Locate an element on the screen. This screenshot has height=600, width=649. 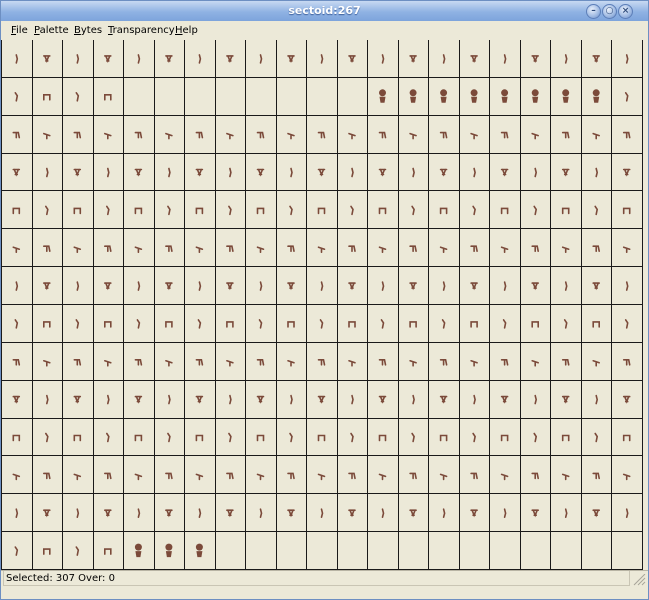
menu-file: File is located at coordinates (19, 30).